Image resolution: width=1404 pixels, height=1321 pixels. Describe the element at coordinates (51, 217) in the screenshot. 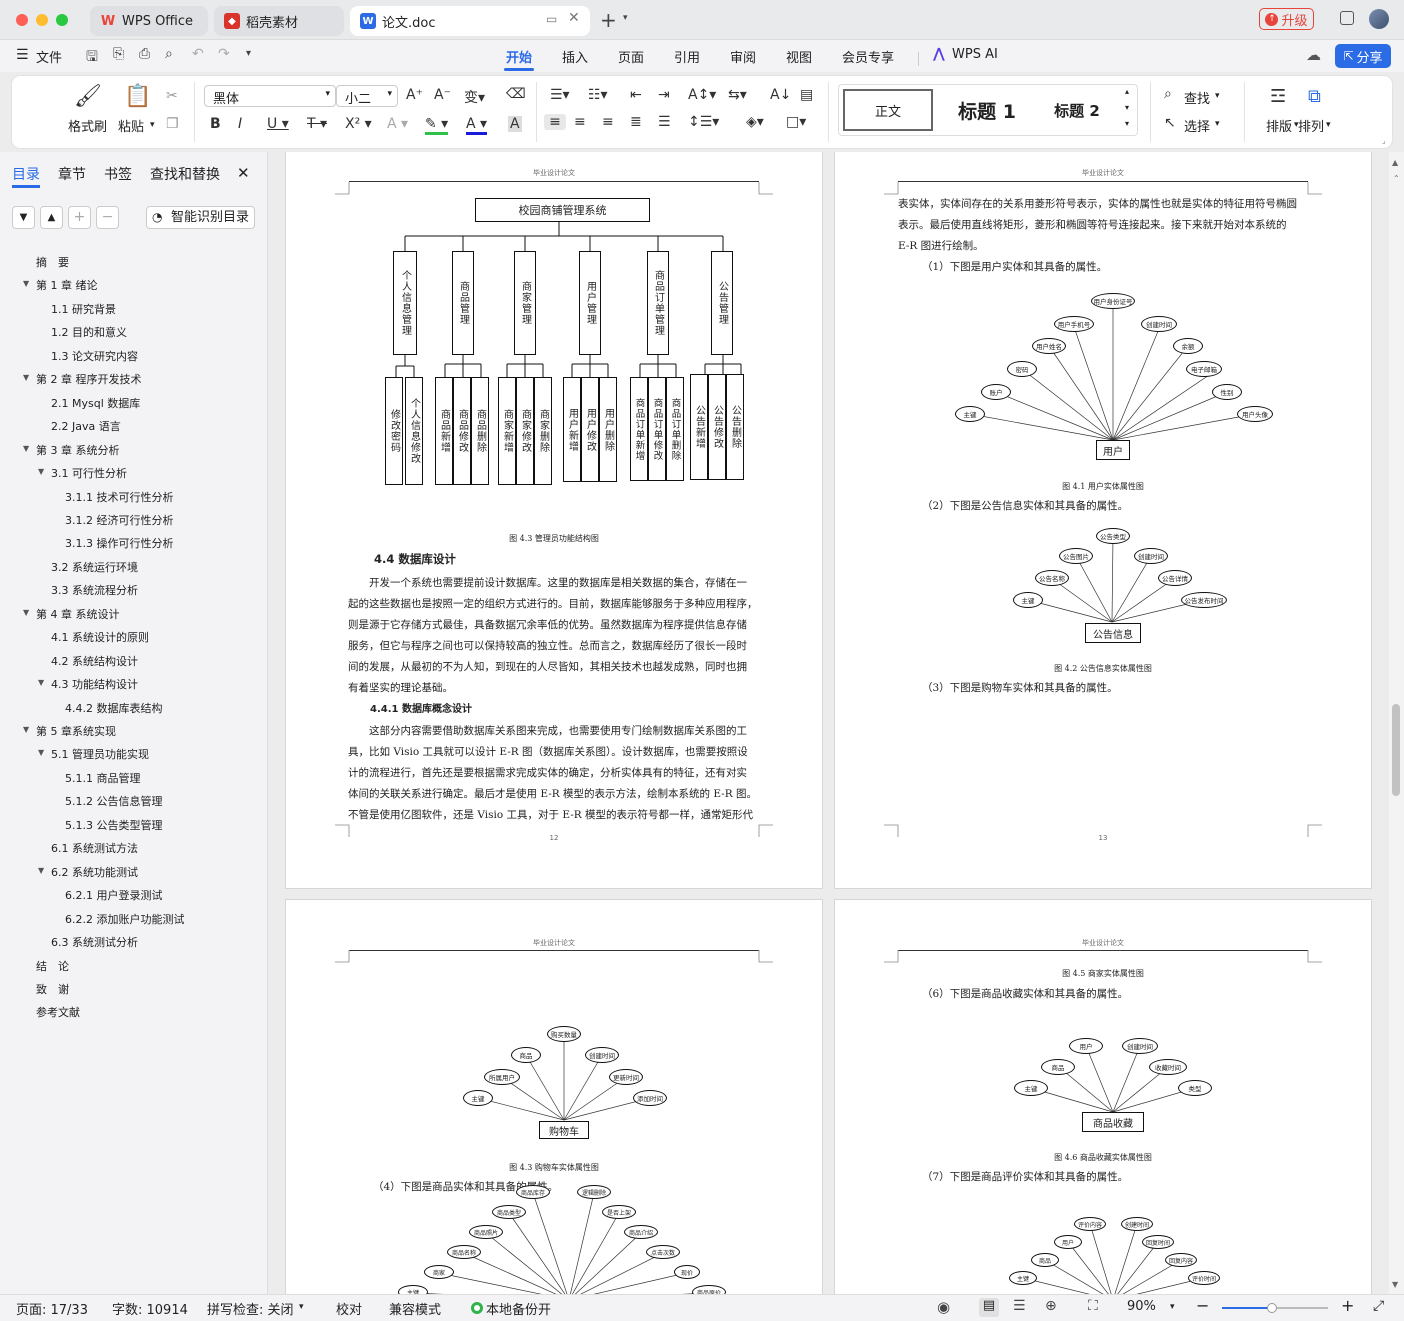

I see `collapse-all-button: ▲` at that location.